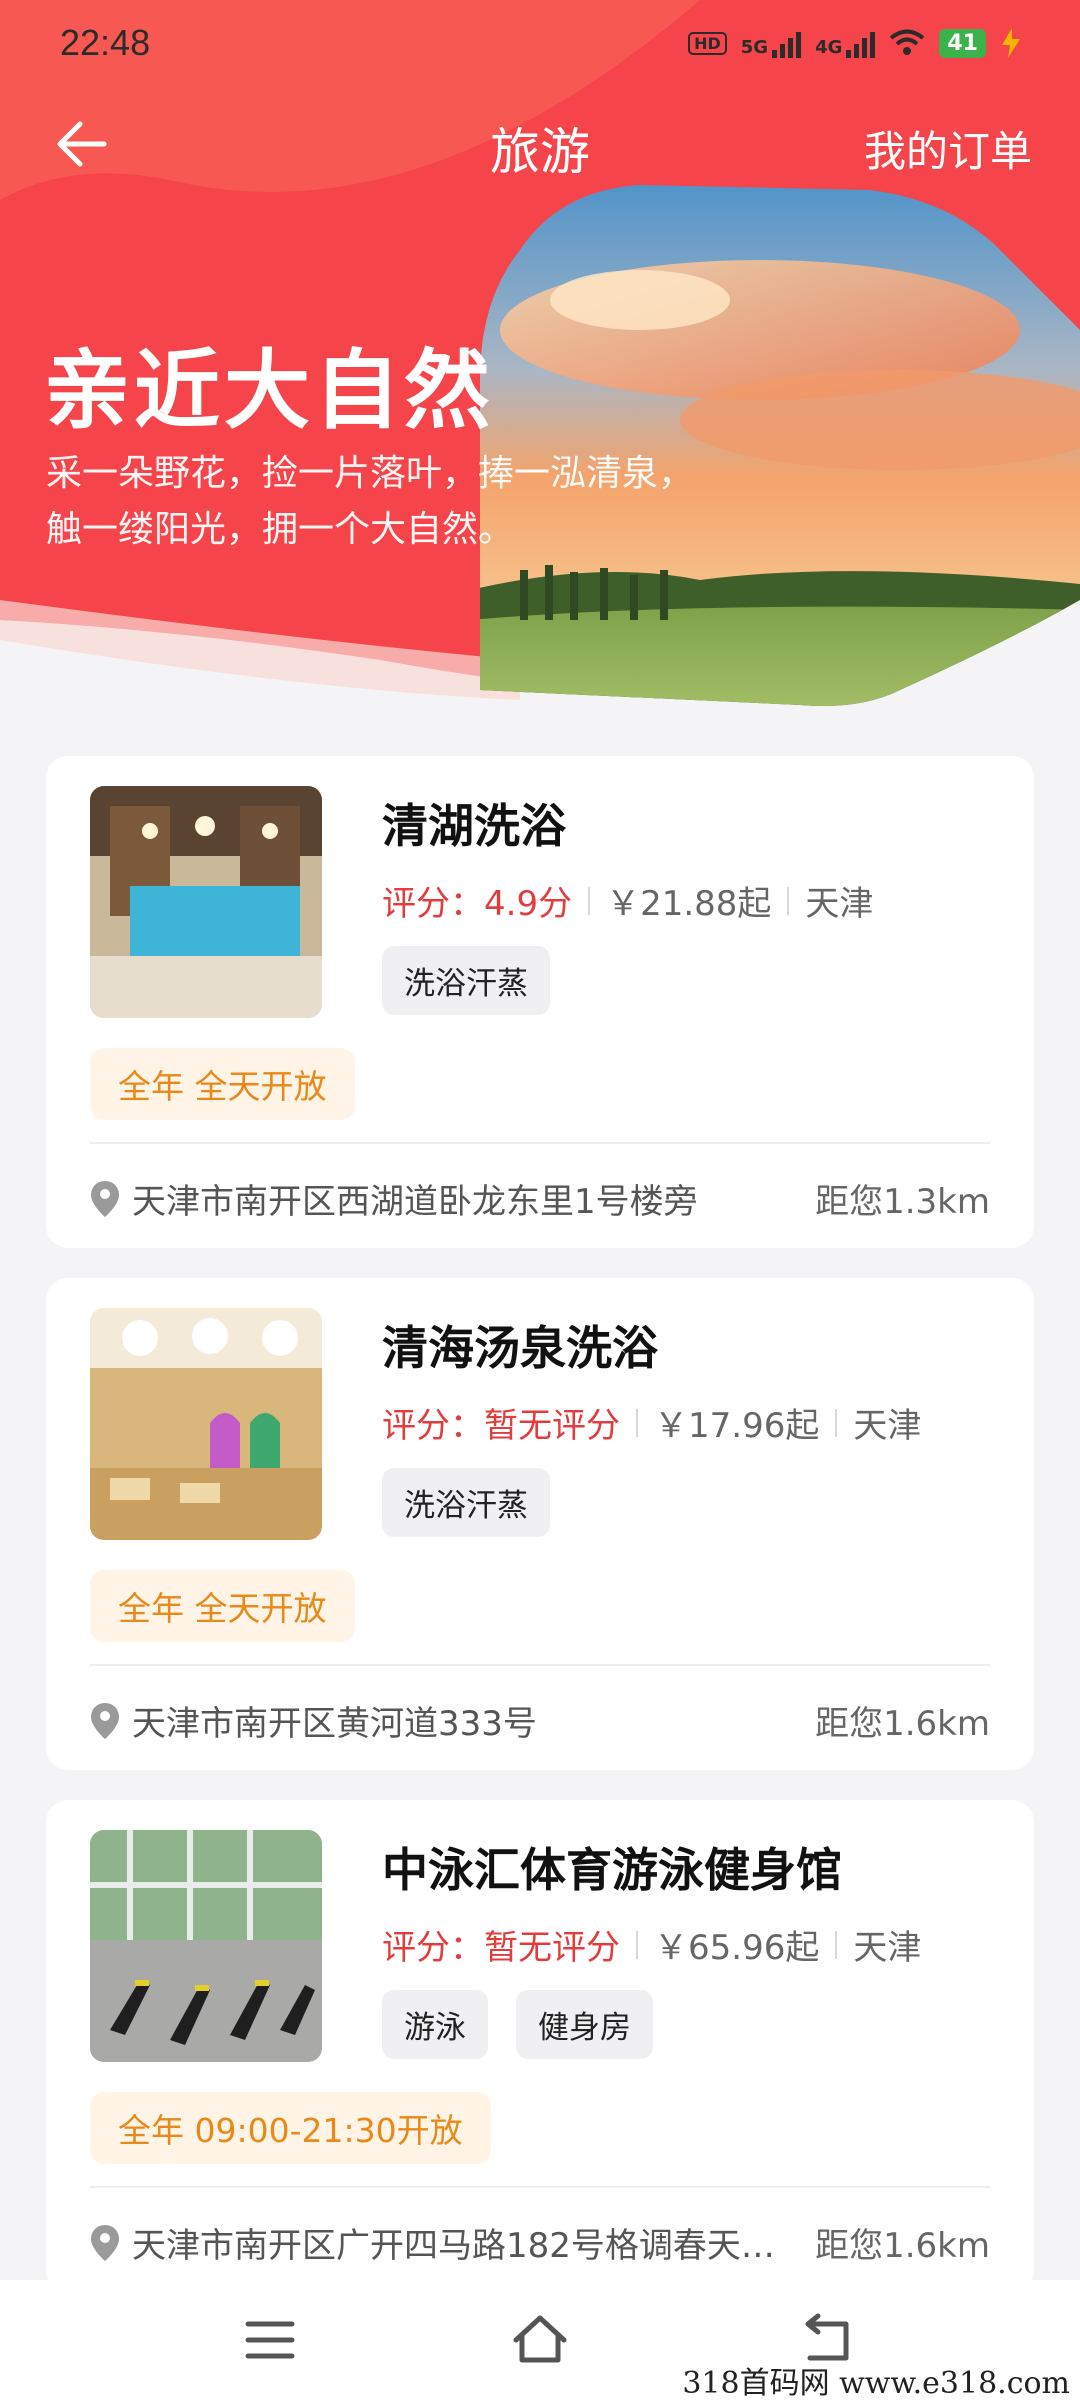 Image resolution: width=1080 pixels, height=2404 pixels. What do you see at coordinates (540, 48) in the screenshot?
I see `status-bar: 22:48 HD 5G 4G 41` at bounding box center [540, 48].